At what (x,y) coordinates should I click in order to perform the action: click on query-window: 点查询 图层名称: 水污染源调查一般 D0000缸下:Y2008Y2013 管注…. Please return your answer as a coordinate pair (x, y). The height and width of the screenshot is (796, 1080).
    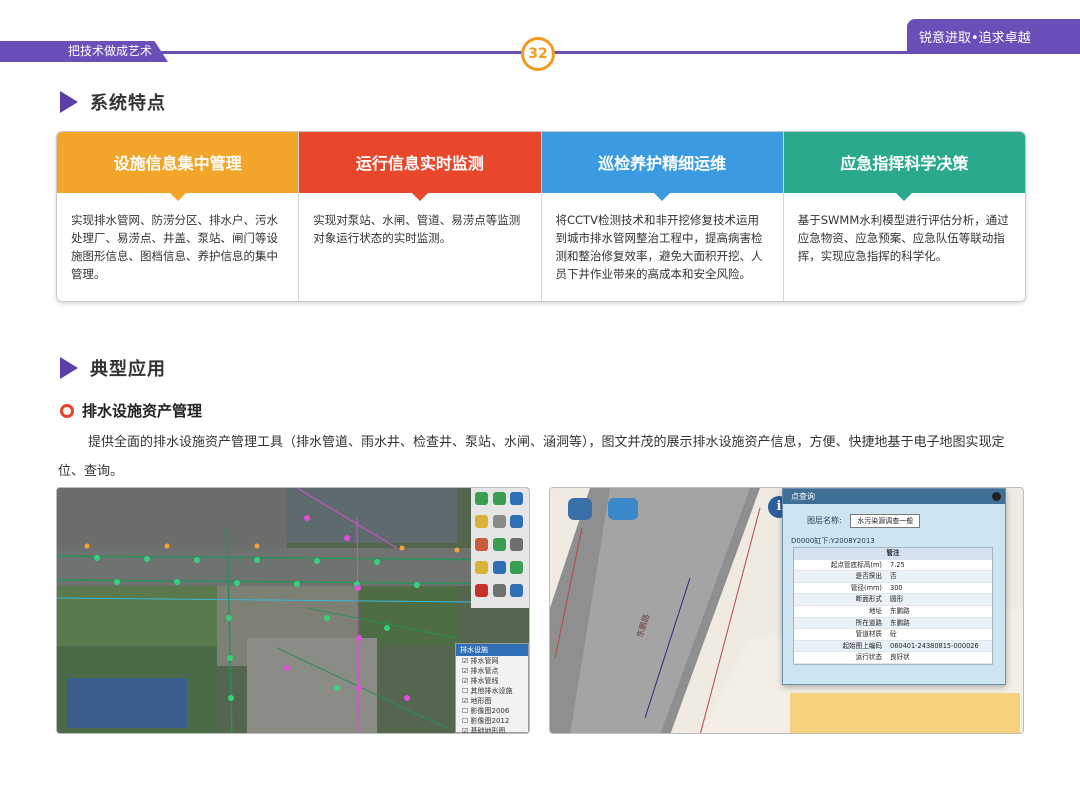
    Looking at the image, I should click on (894, 586).